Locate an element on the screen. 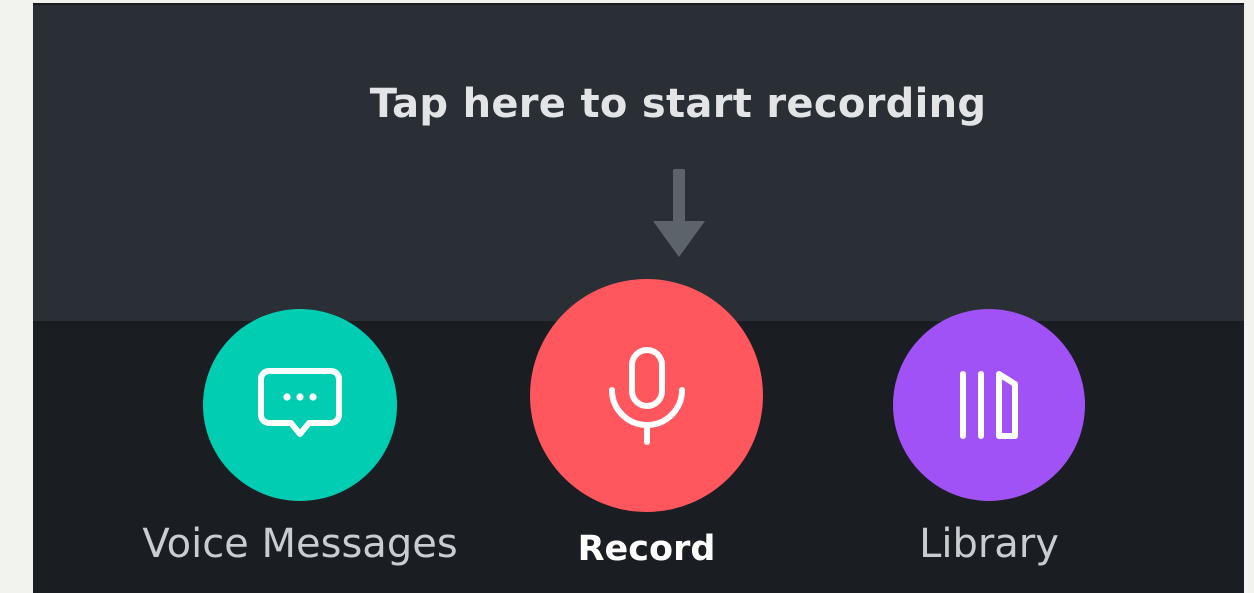 The height and width of the screenshot is (593, 1254). record-circle is located at coordinates (646, 395).